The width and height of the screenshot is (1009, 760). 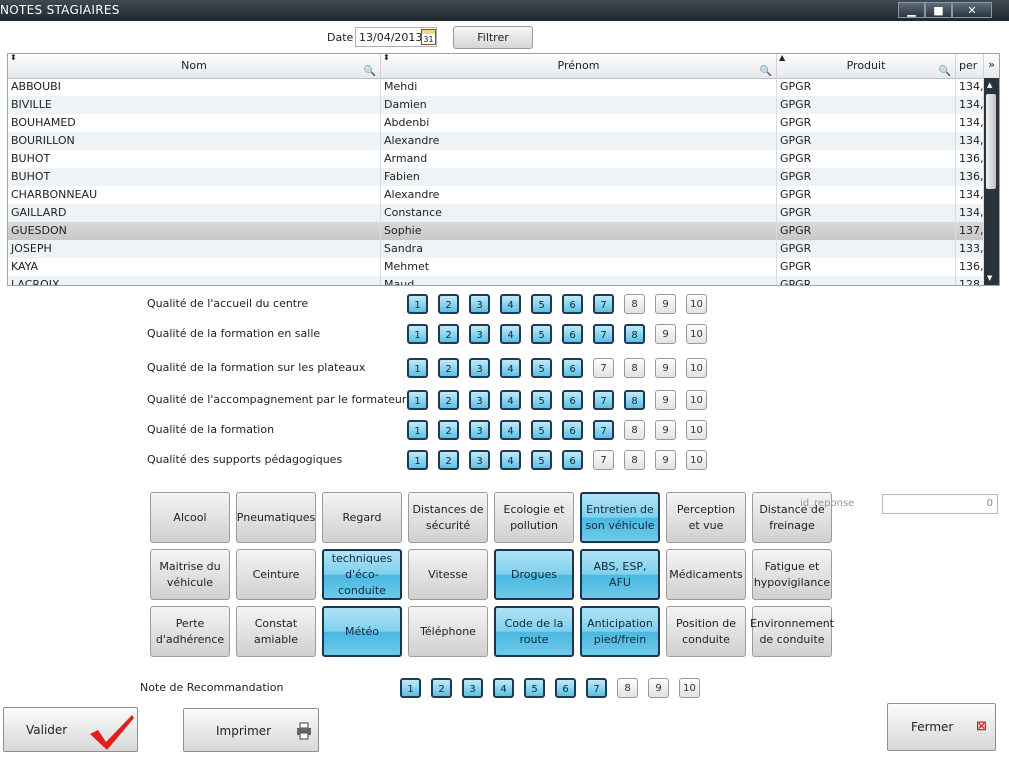 What do you see at coordinates (534, 574) in the screenshot?
I see `topic-tile: Drogues` at bounding box center [534, 574].